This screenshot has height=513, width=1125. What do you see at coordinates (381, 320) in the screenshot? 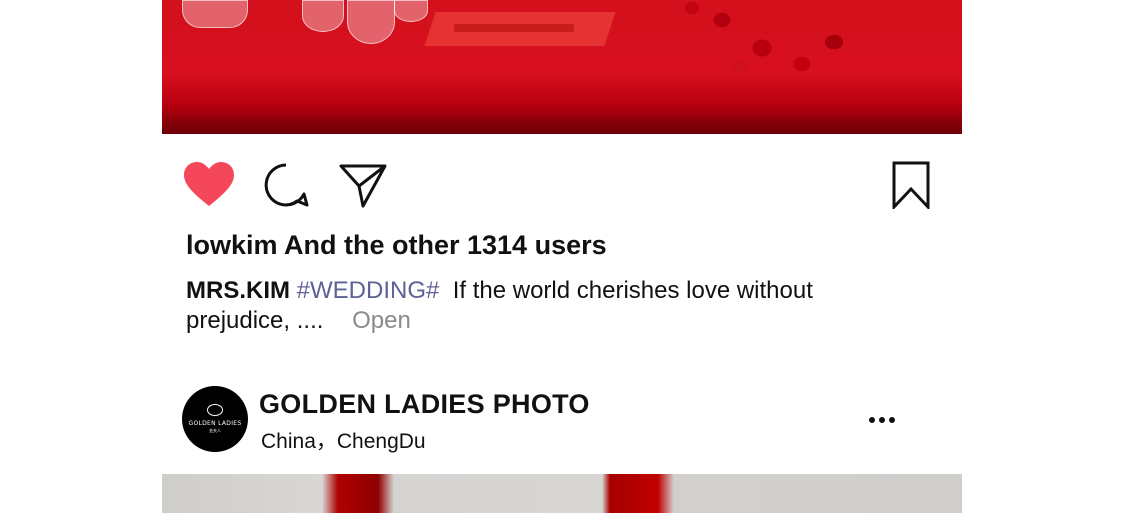
I see `open-caption-link: Open` at bounding box center [381, 320].